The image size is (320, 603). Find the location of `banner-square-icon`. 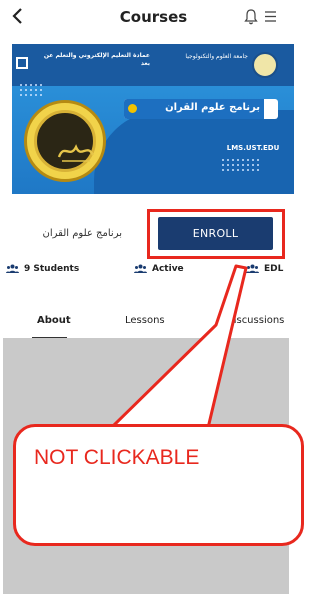

banner-square-icon is located at coordinates (22, 63).